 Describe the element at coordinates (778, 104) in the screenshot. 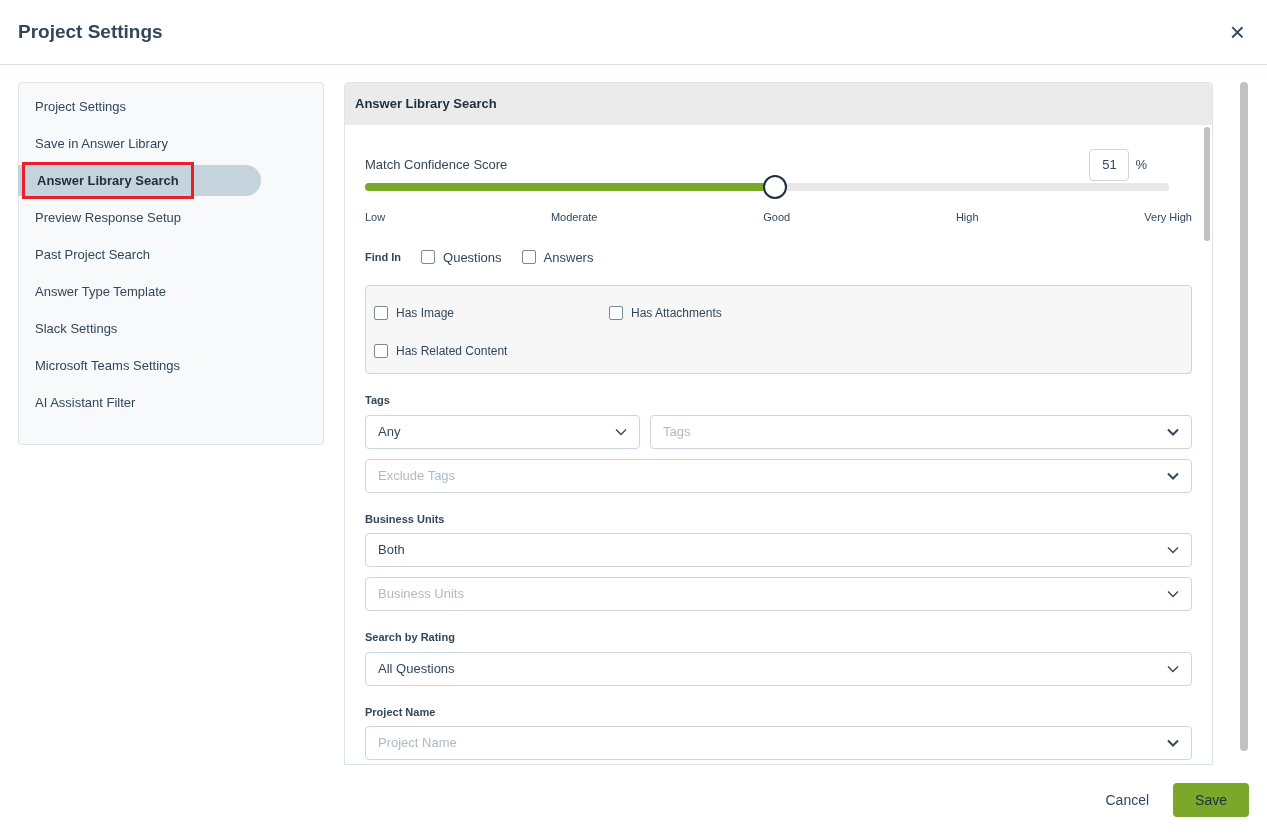

I see `panel-header: Answer Library Search` at that location.